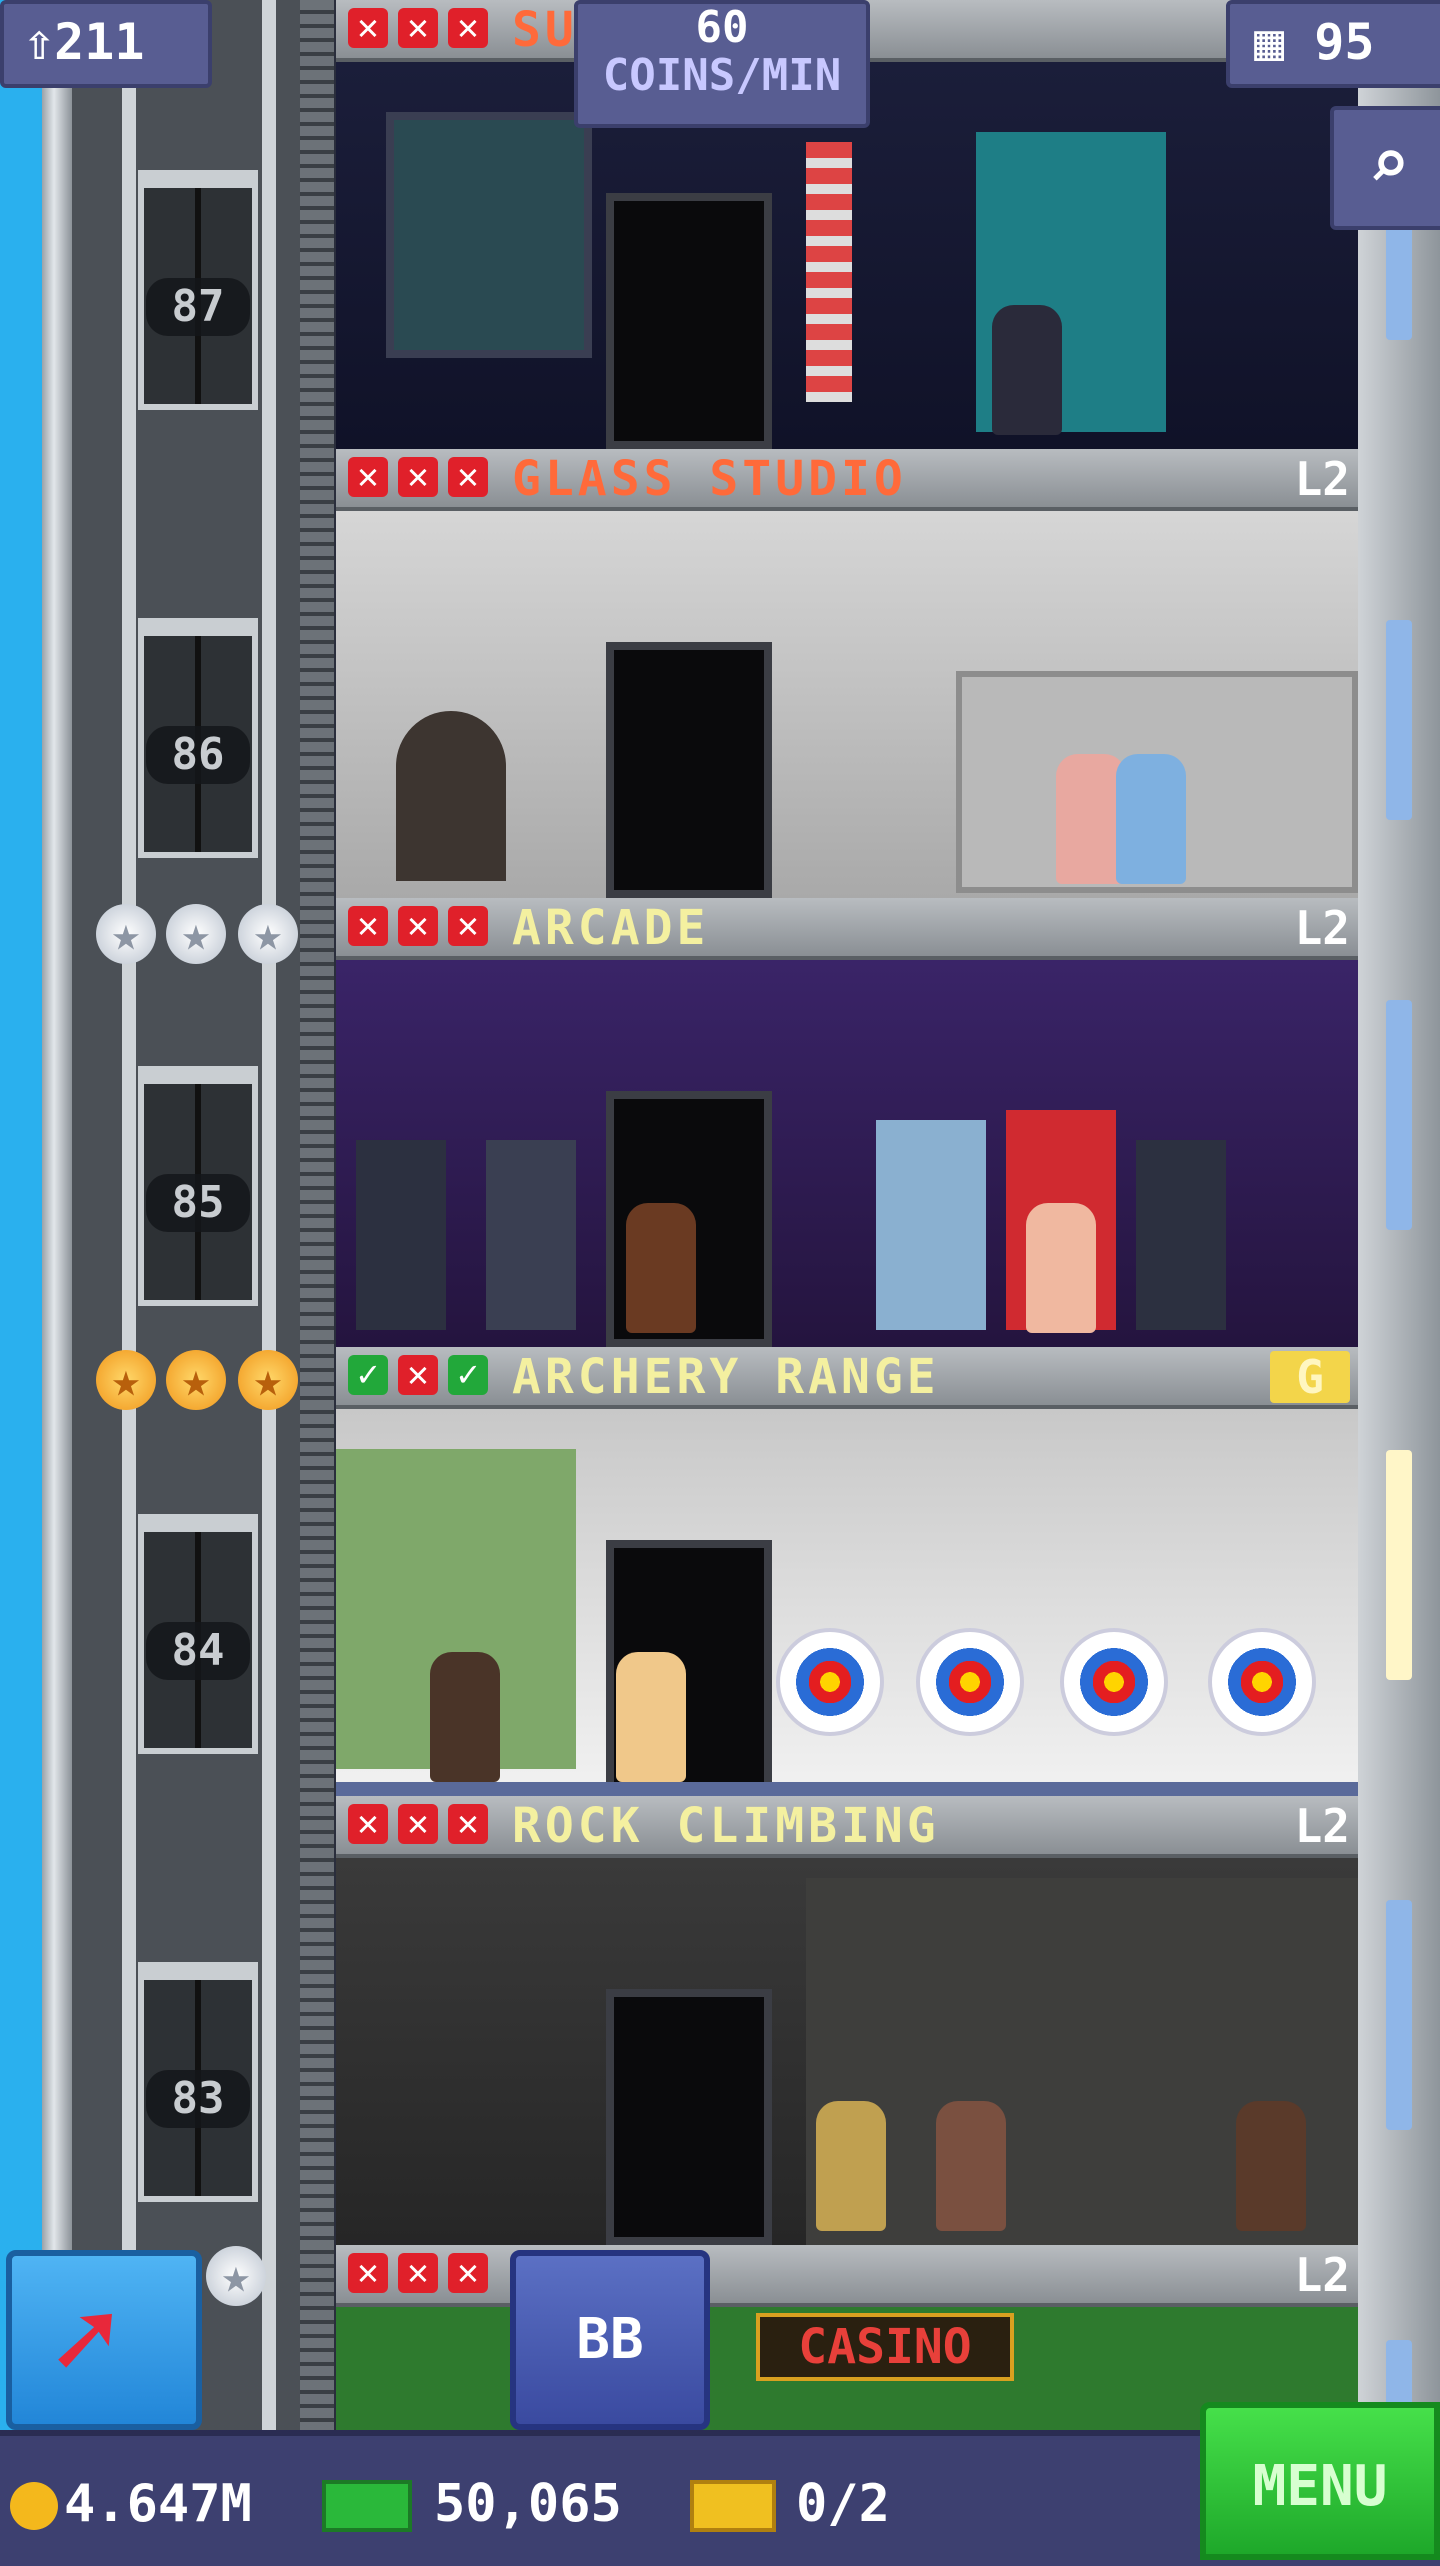 The height and width of the screenshot is (2566, 1440). I want to click on menu-button: MENU, so click(1320, 2481).